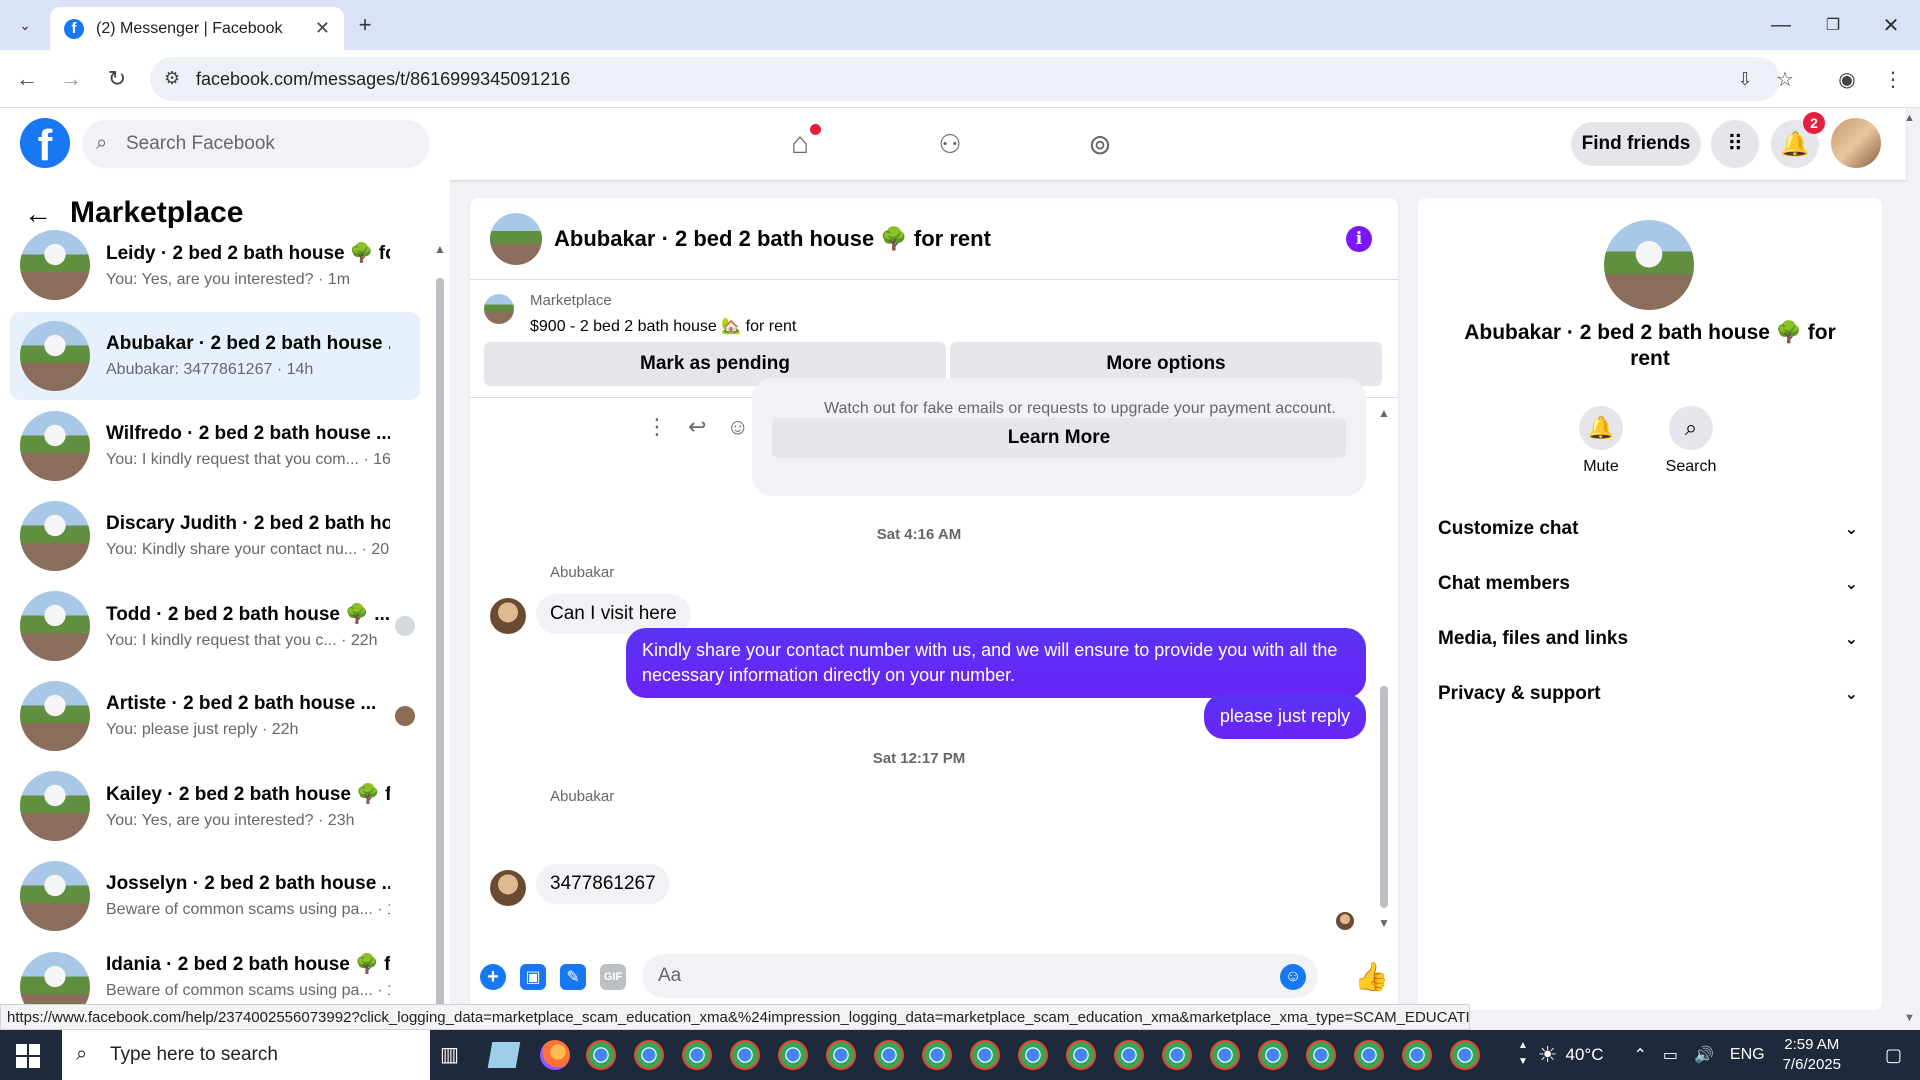  What do you see at coordinates (1601, 428) in the screenshot?
I see `bell-icon: 🔔` at bounding box center [1601, 428].